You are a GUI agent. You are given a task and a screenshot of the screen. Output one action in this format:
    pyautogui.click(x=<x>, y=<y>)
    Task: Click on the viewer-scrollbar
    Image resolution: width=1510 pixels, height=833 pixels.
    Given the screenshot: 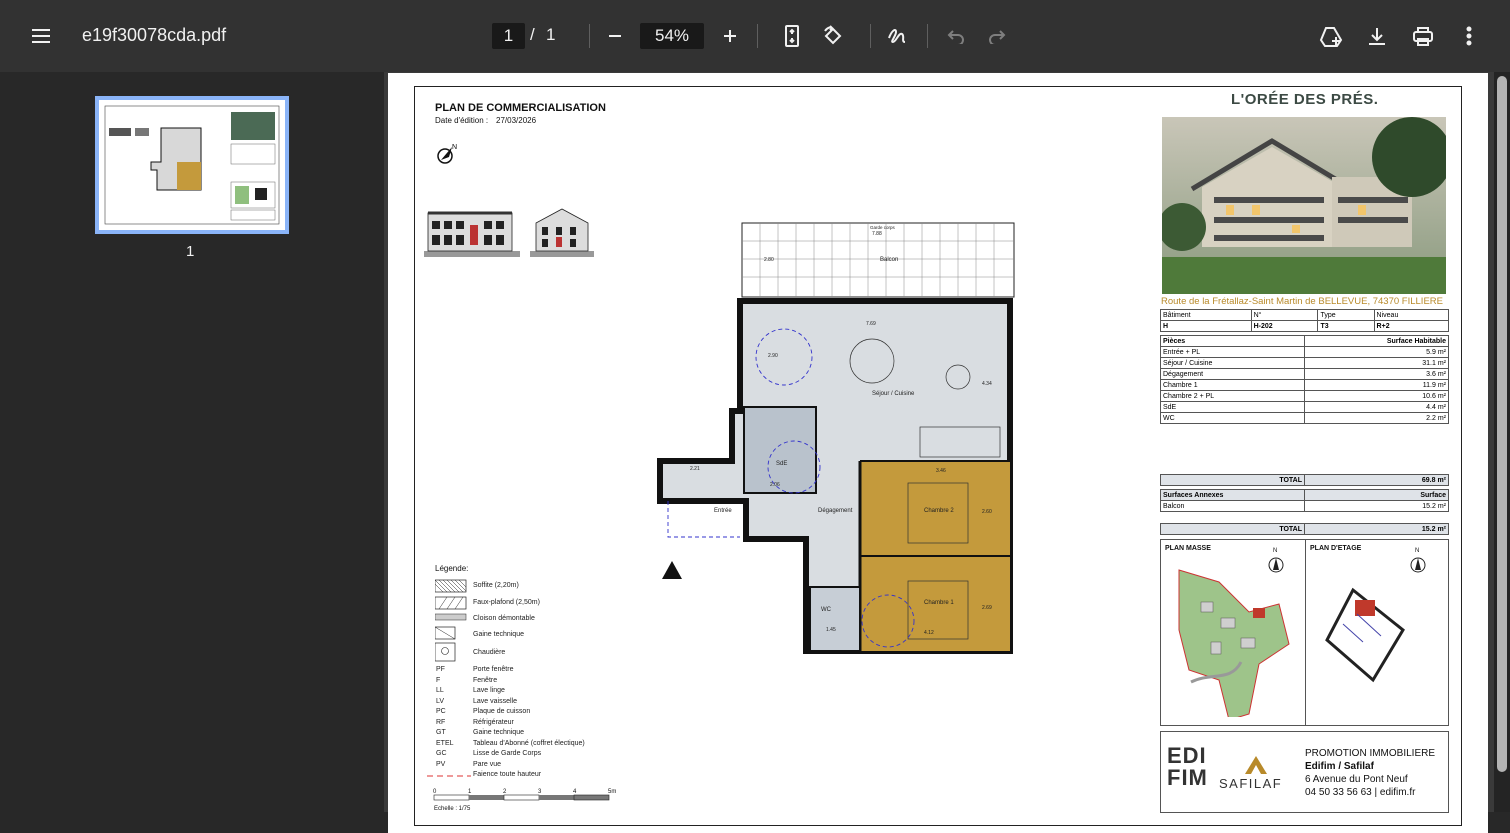 What is the action you would take?
    pyautogui.click(x=1502, y=442)
    